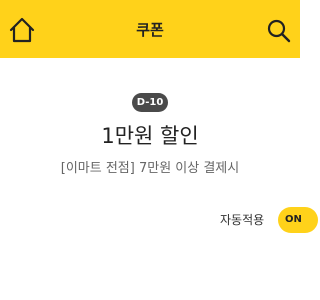 This screenshot has width=320, height=300. I want to click on search-icon, so click(279, 31).